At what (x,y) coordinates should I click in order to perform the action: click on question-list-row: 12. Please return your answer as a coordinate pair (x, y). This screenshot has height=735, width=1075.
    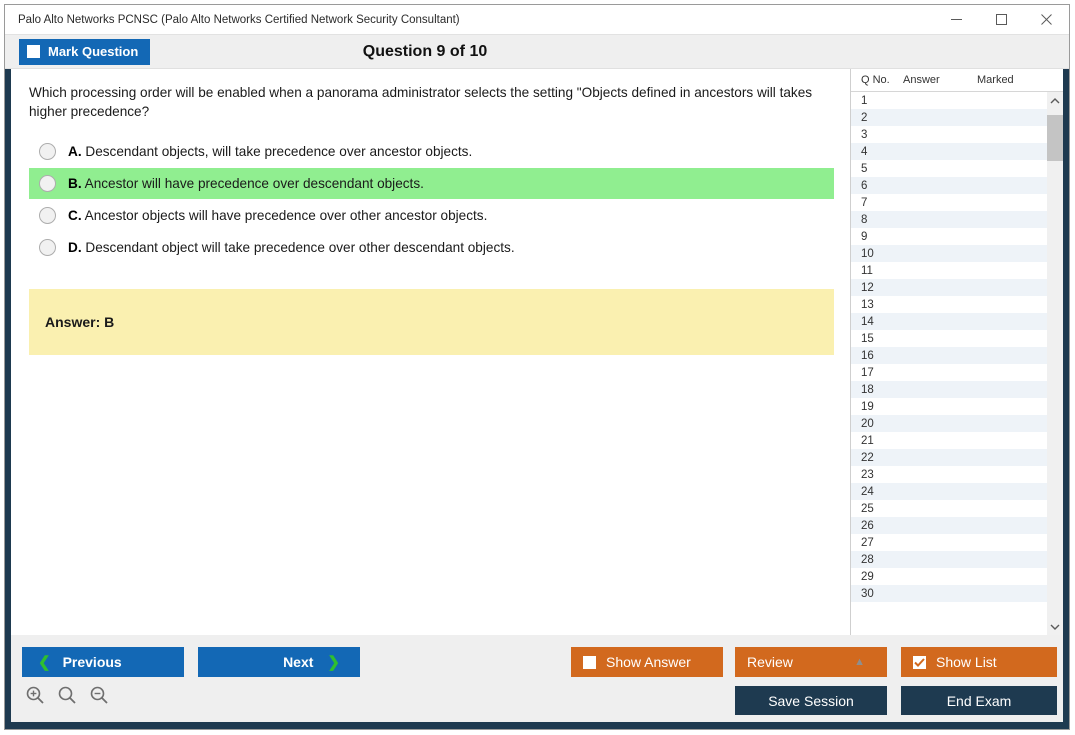
    Looking at the image, I should click on (949, 287).